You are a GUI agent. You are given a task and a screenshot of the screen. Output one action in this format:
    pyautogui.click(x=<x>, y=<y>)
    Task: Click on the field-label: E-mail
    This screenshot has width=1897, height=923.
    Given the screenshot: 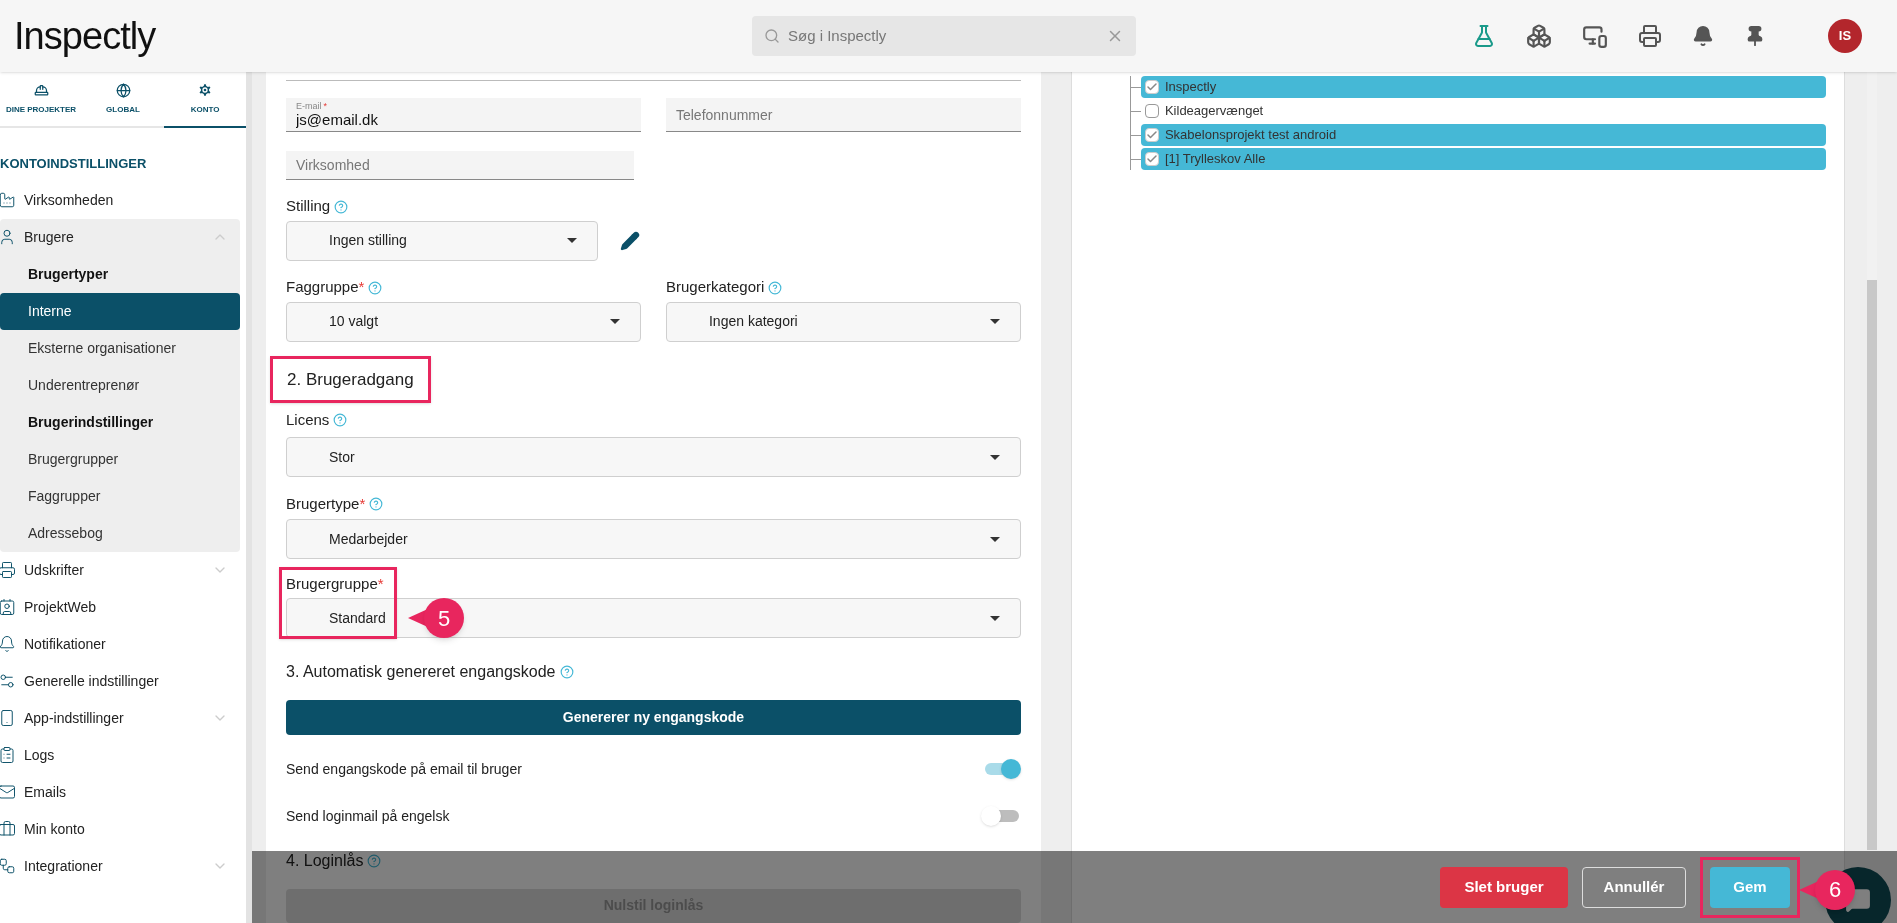 What is the action you would take?
    pyautogui.click(x=309, y=105)
    